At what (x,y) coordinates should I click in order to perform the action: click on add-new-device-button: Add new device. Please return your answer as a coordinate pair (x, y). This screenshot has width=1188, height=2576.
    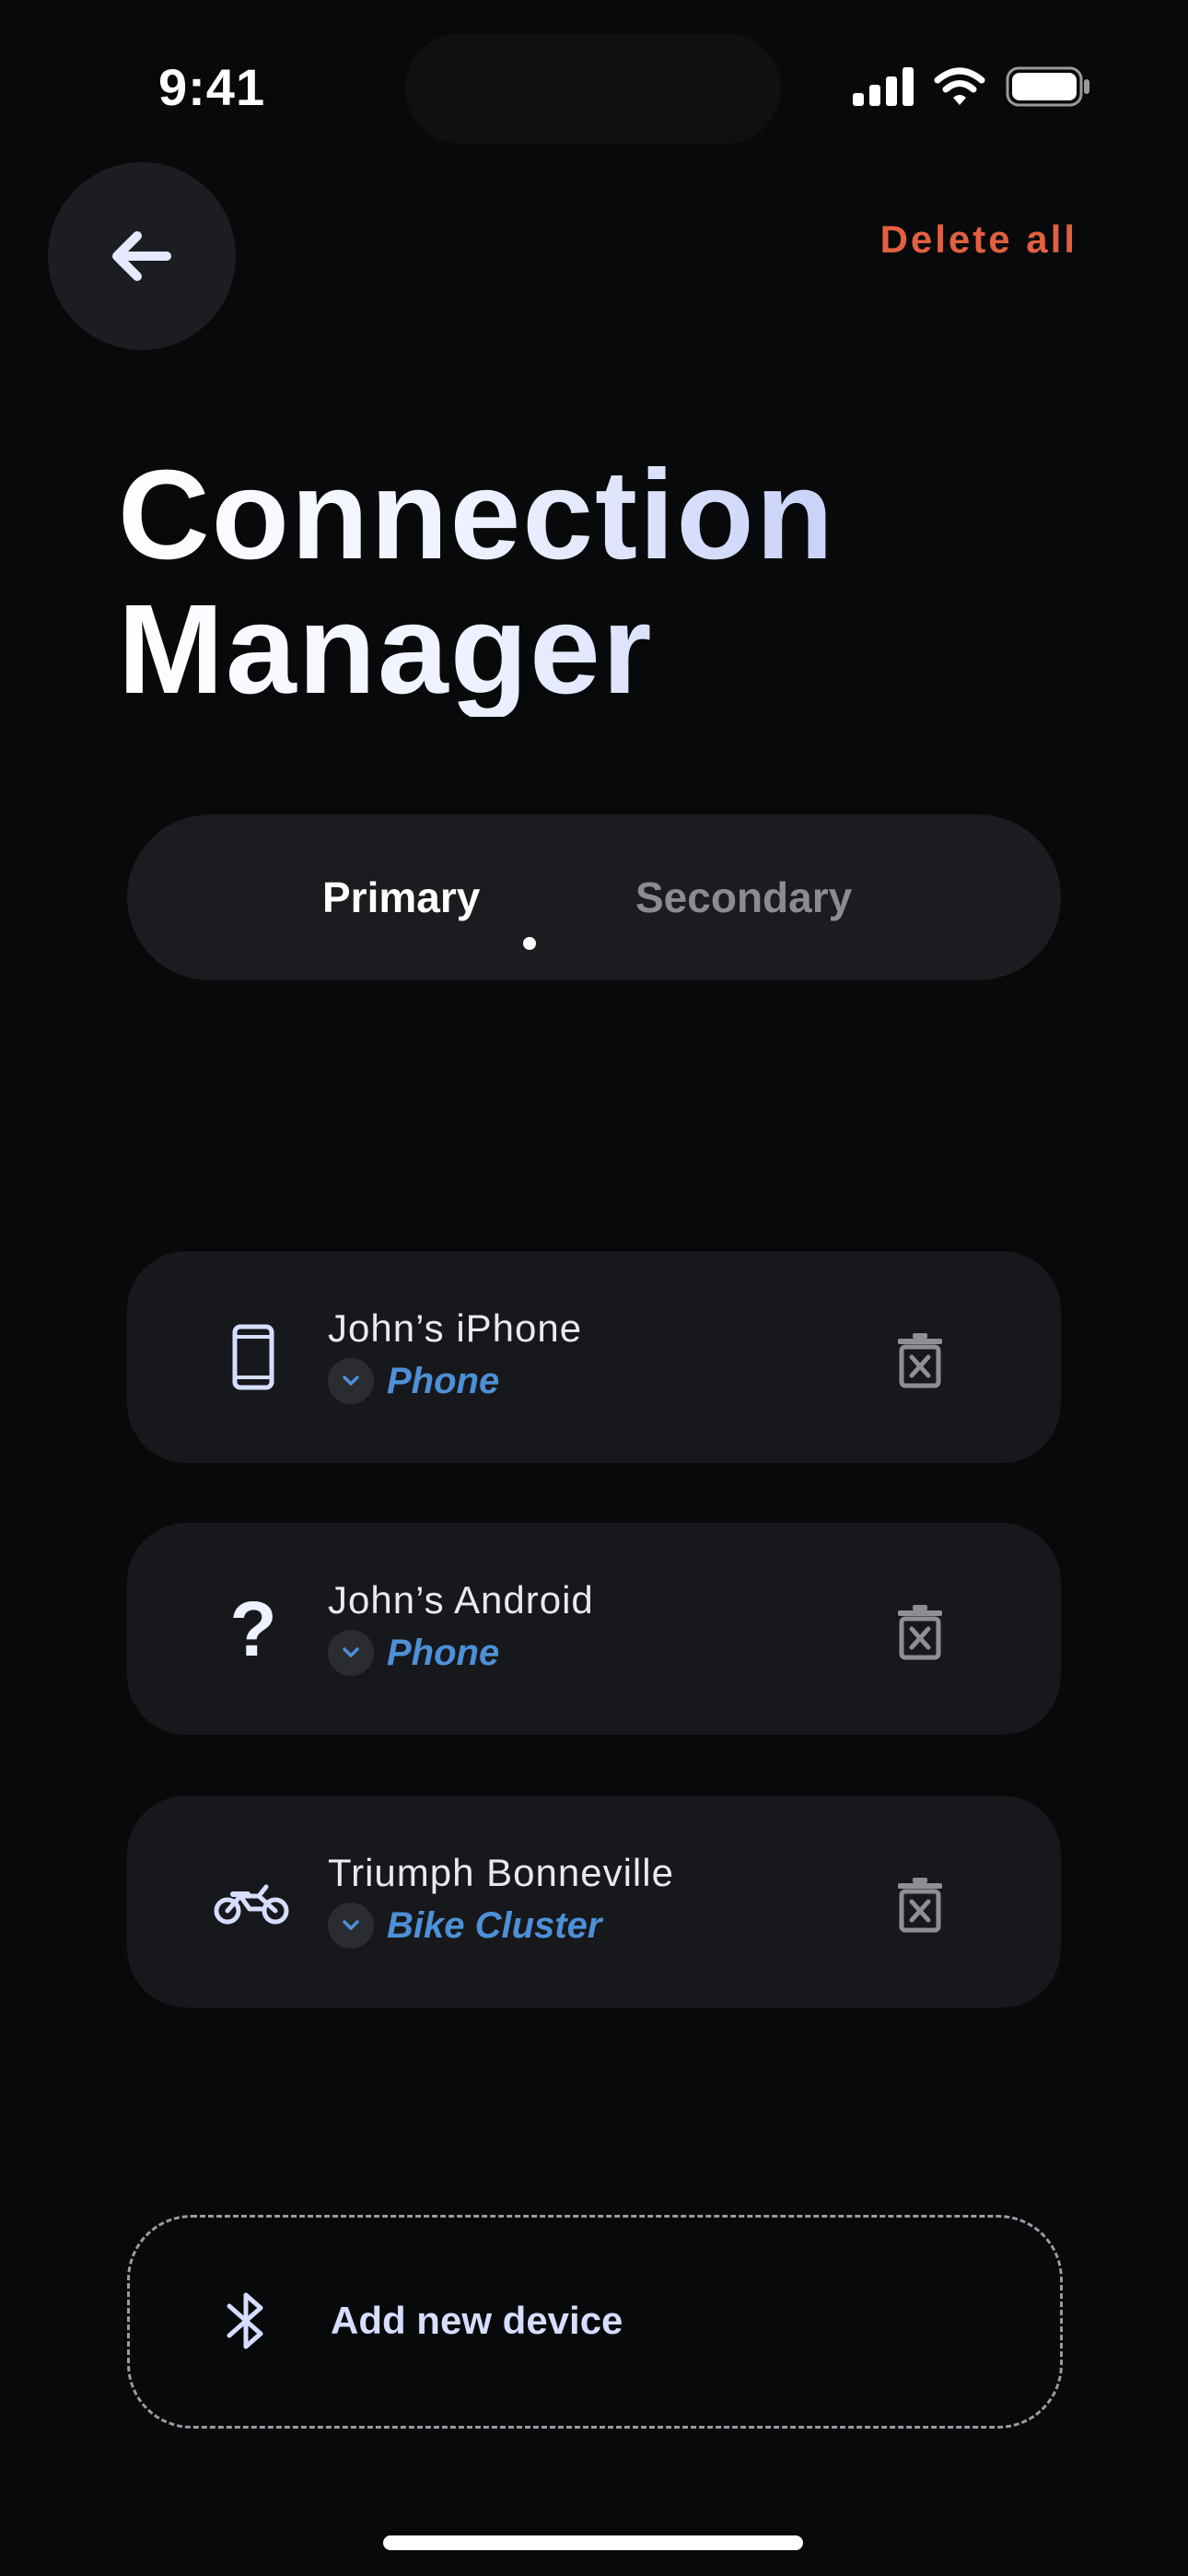
    Looking at the image, I should click on (595, 2322).